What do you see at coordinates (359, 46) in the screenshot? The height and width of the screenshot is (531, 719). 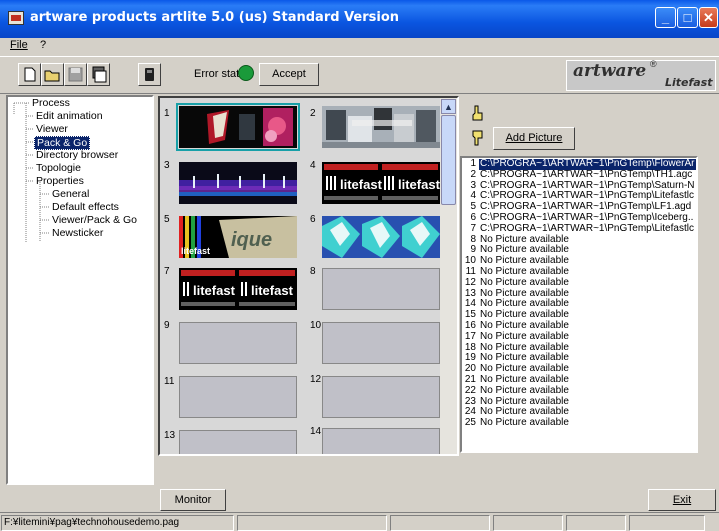 I see `menu-bar` at bounding box center [359, 46].